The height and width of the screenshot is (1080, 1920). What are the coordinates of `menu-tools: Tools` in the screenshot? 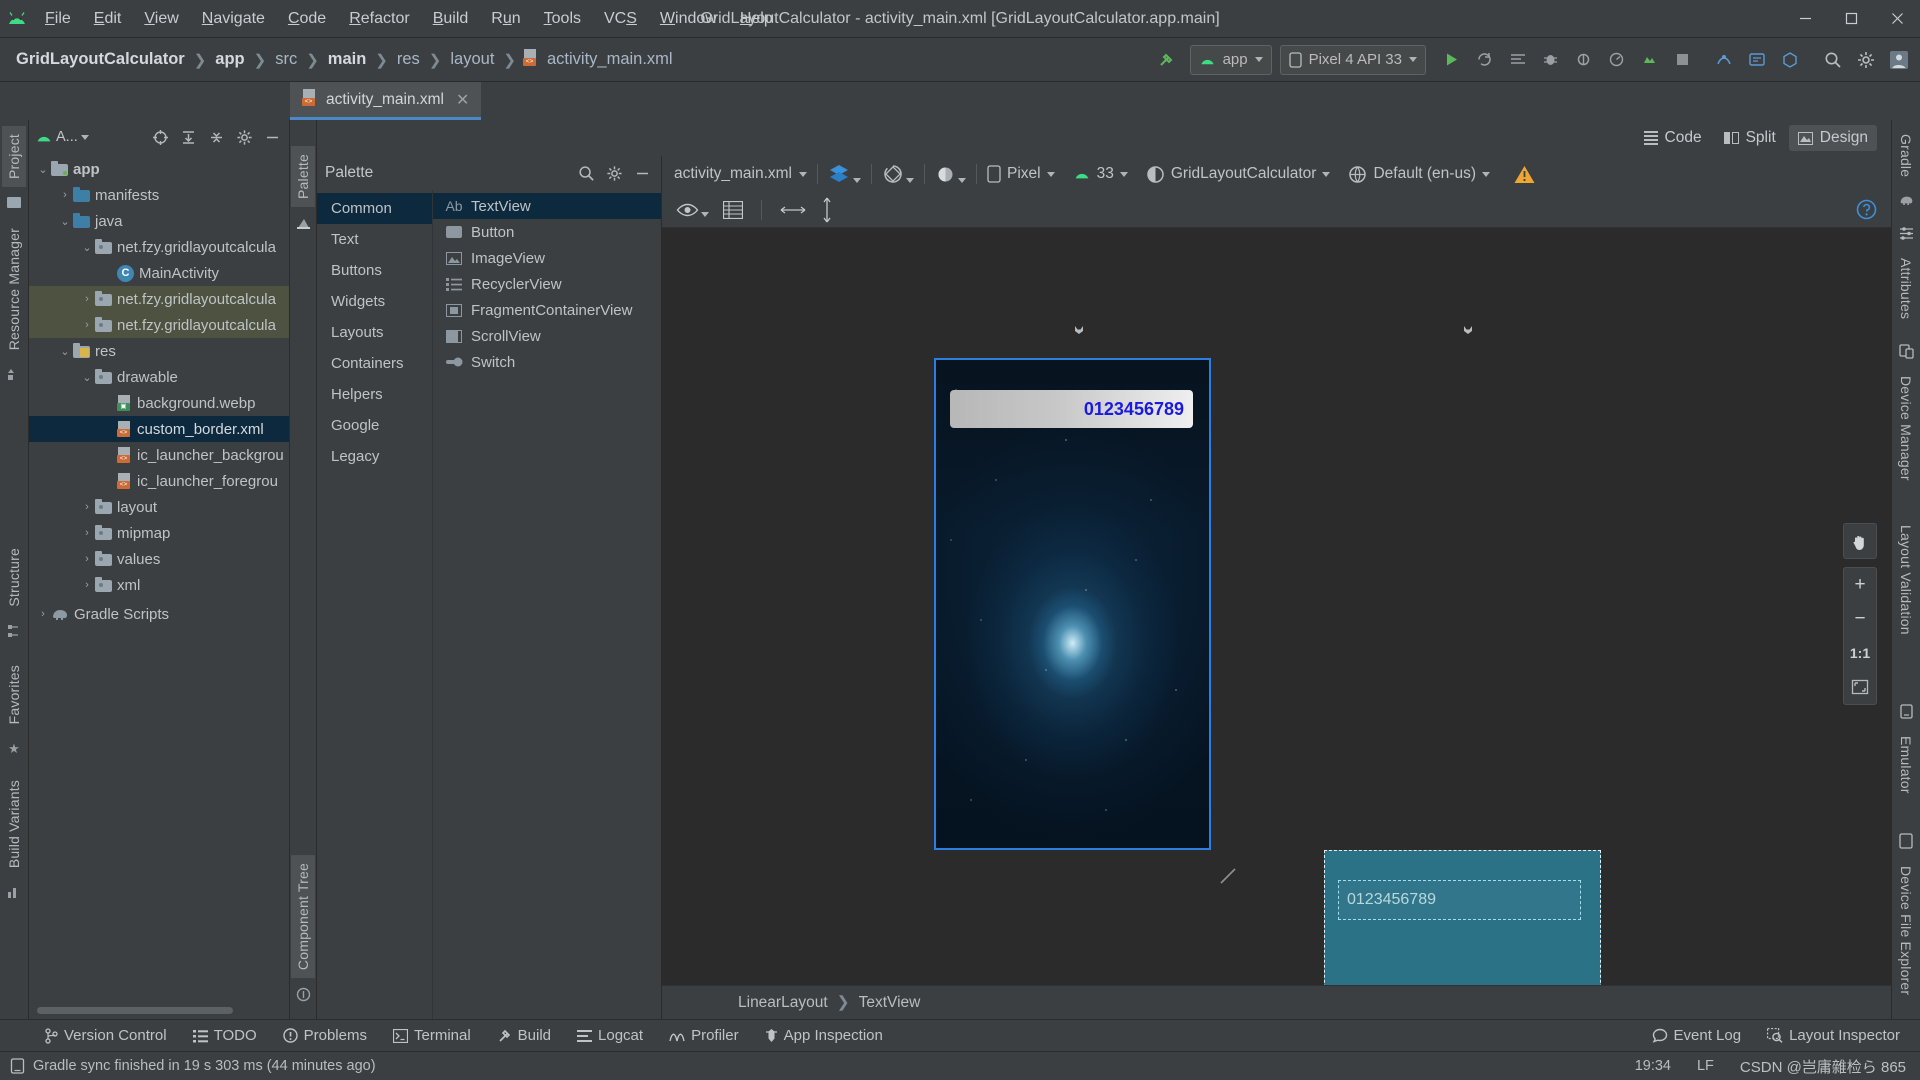 It's located at (562, 19).